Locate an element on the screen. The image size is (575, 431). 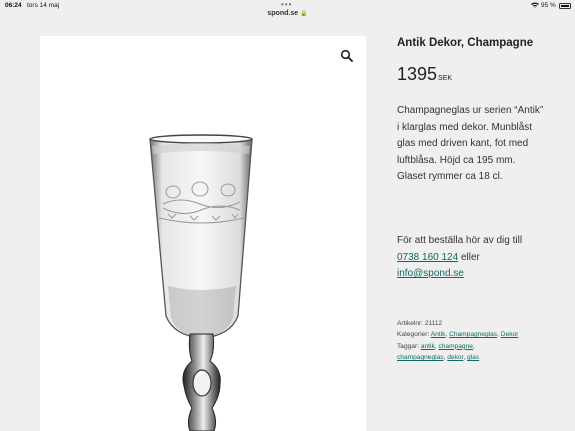
lock-icon: 🔒 is located at coordinates (304, 14).